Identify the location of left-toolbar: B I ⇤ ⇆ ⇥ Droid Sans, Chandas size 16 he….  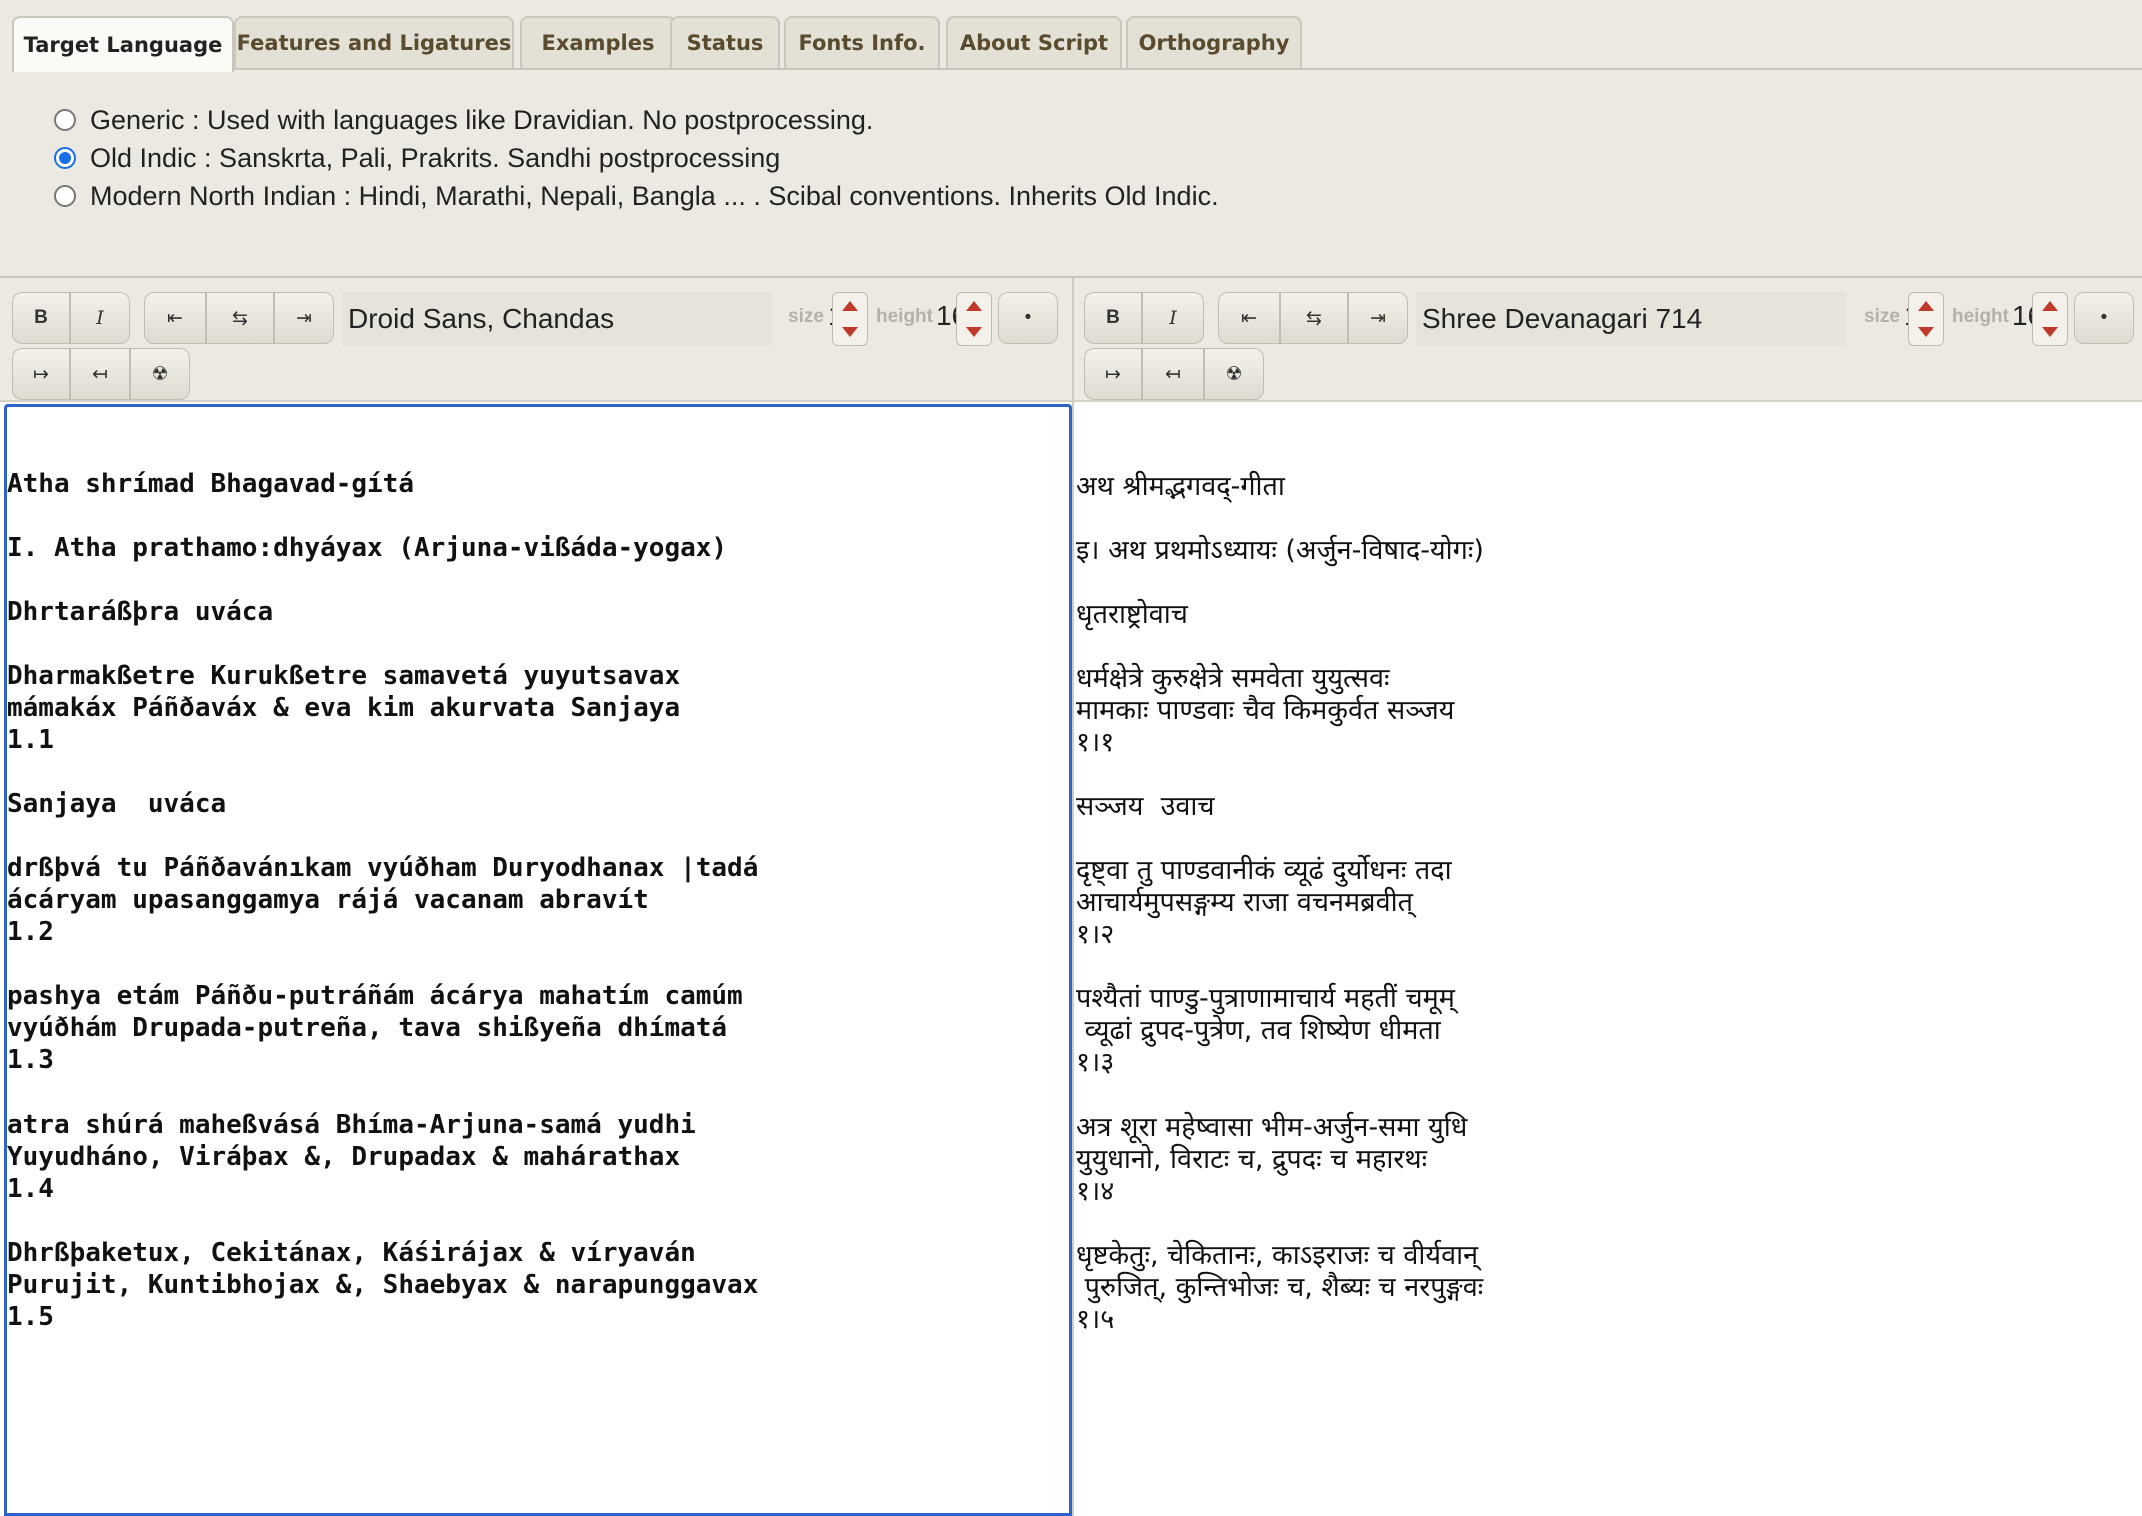
(536, 340).